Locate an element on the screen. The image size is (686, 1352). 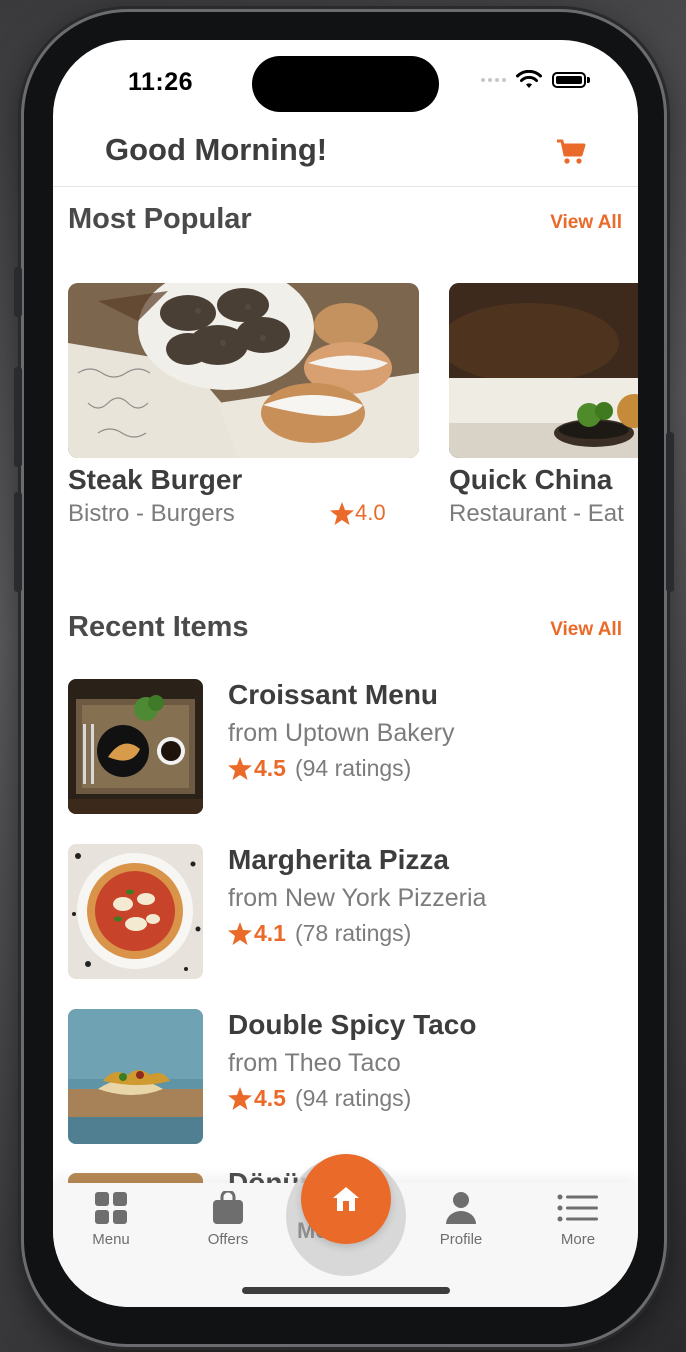
card-rating: 4.0 is located at coordinates (358, 513).